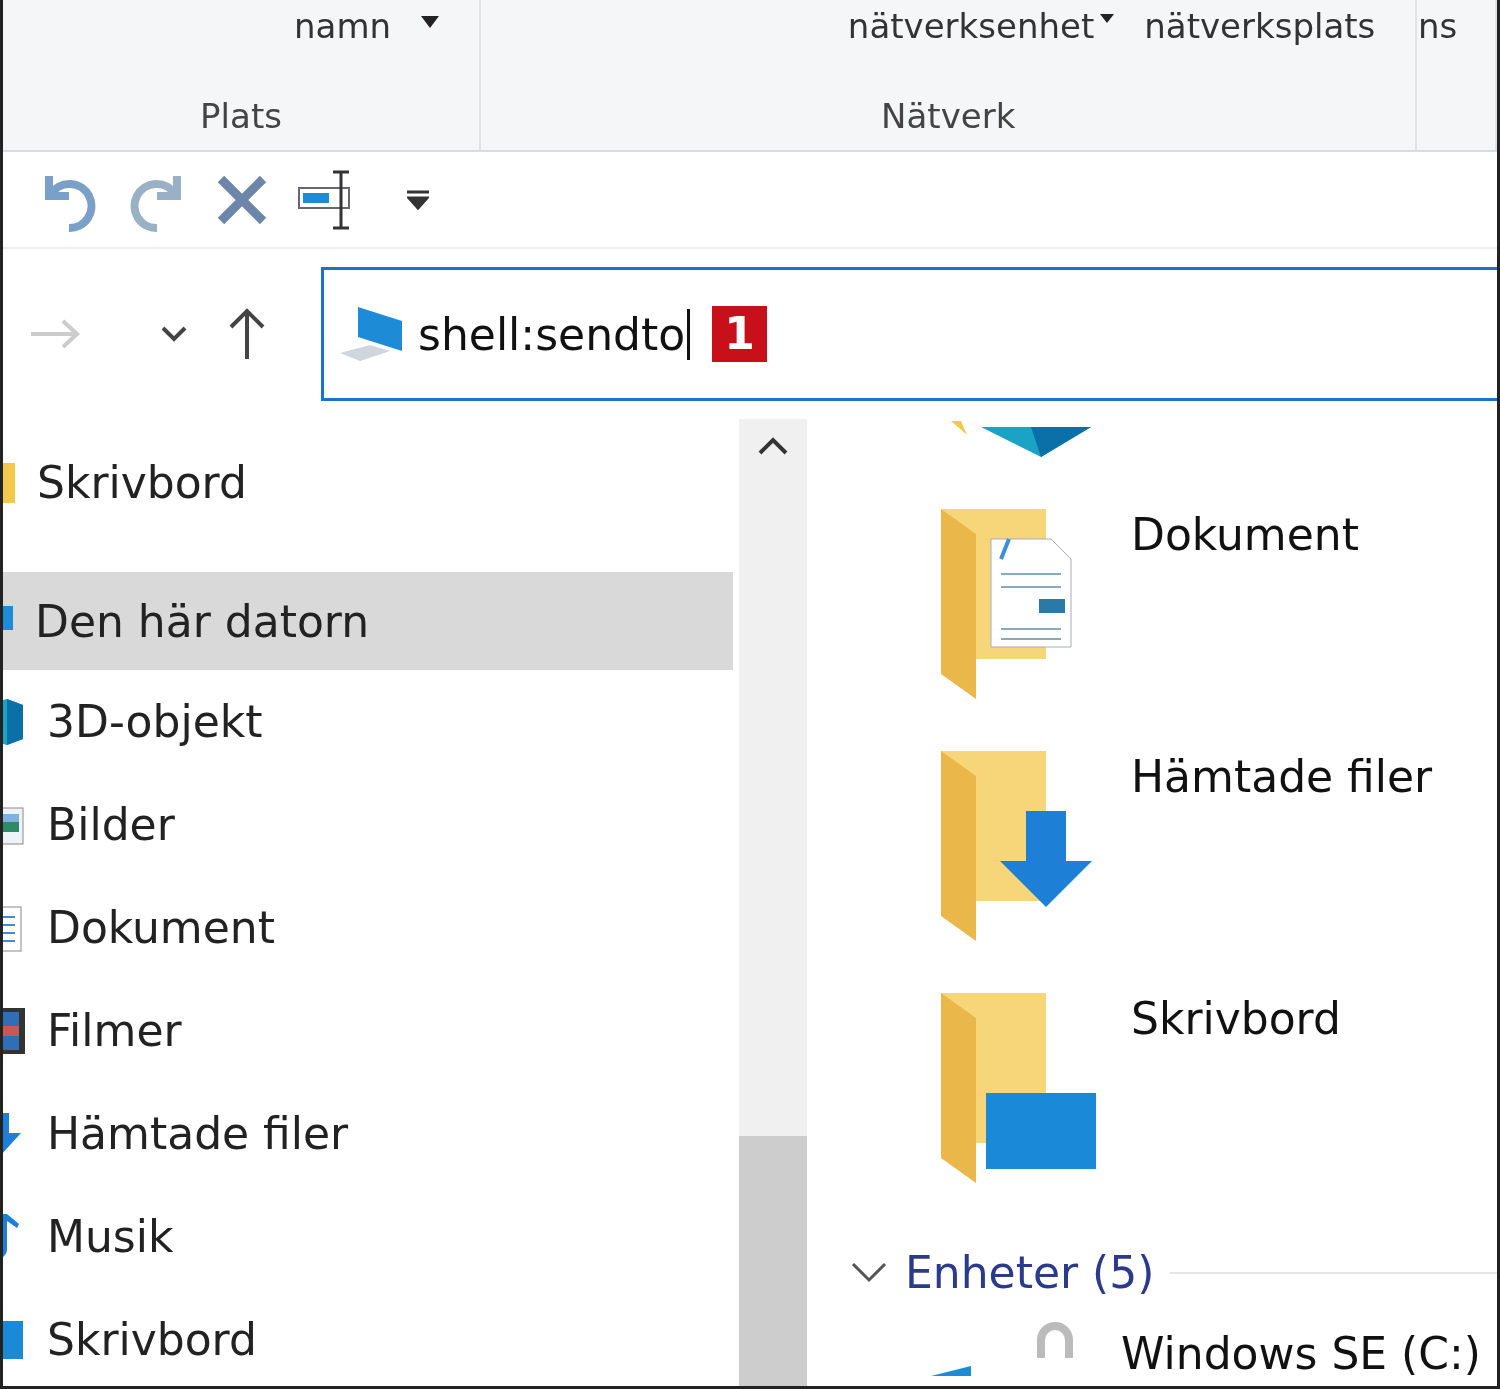 The width and height of the screenshot is (1500, 1389). I want to click on drive-tile: Windows SE (C:), so click(1174, 1348).